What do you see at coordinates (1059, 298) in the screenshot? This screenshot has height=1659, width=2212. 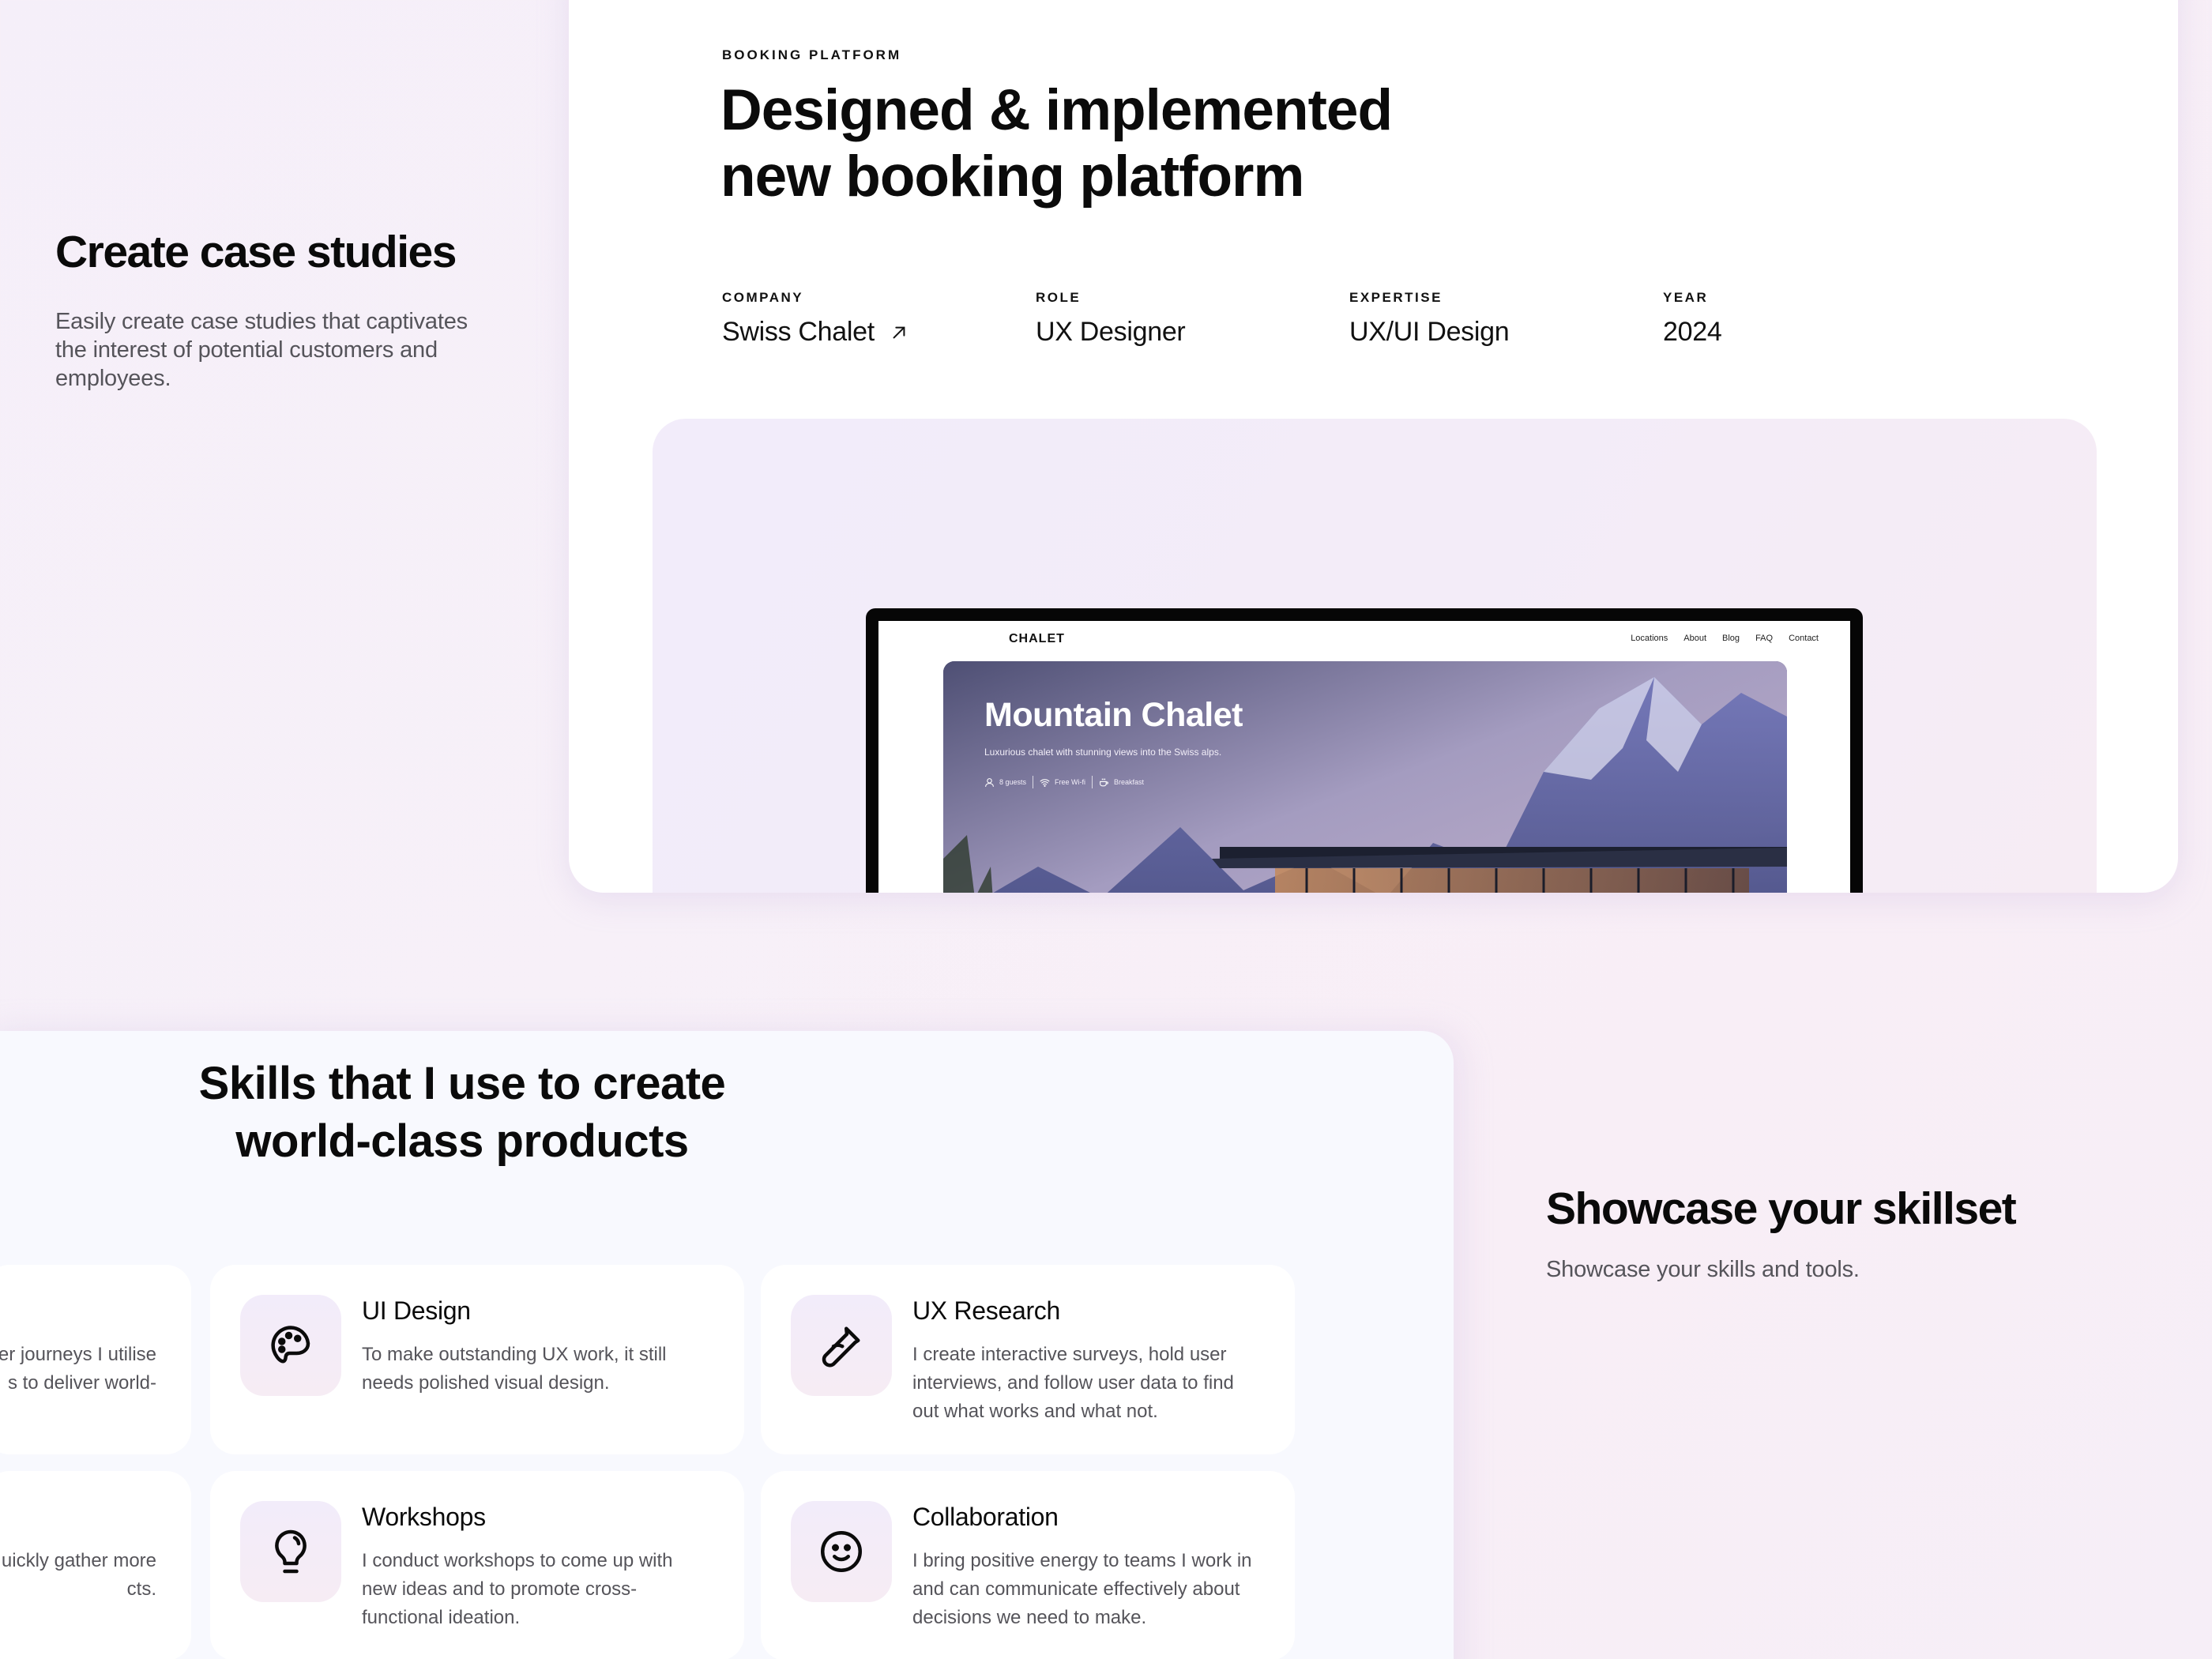 I see `meta-label: ROLE` at bounding box center [1059, 298].